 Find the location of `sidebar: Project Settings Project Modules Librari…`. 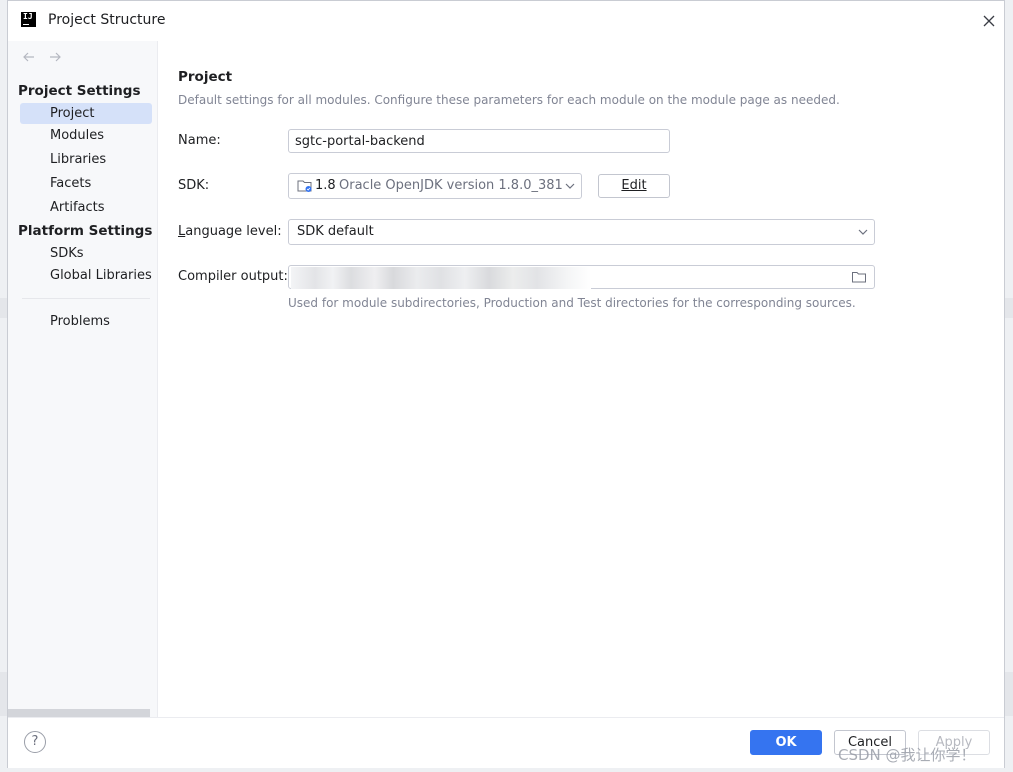

sidebar: Project Settings Project Modules Librari… is located at coordinates (83, 379).